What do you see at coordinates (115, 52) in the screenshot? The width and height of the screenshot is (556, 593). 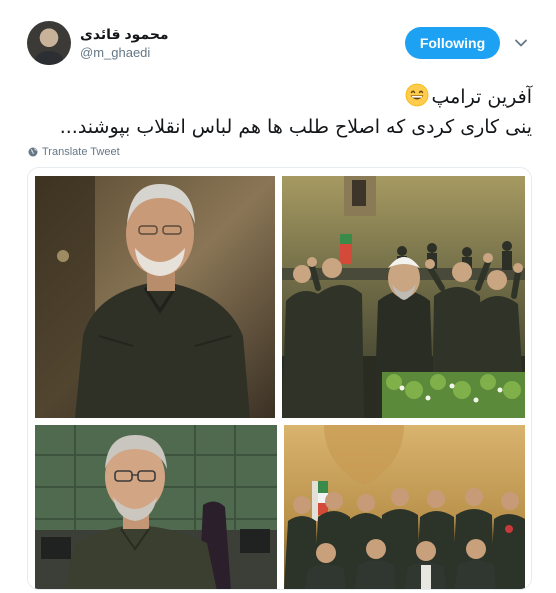 I see `user-handle: @m_ghaedi` at bounding box center [115, 52].